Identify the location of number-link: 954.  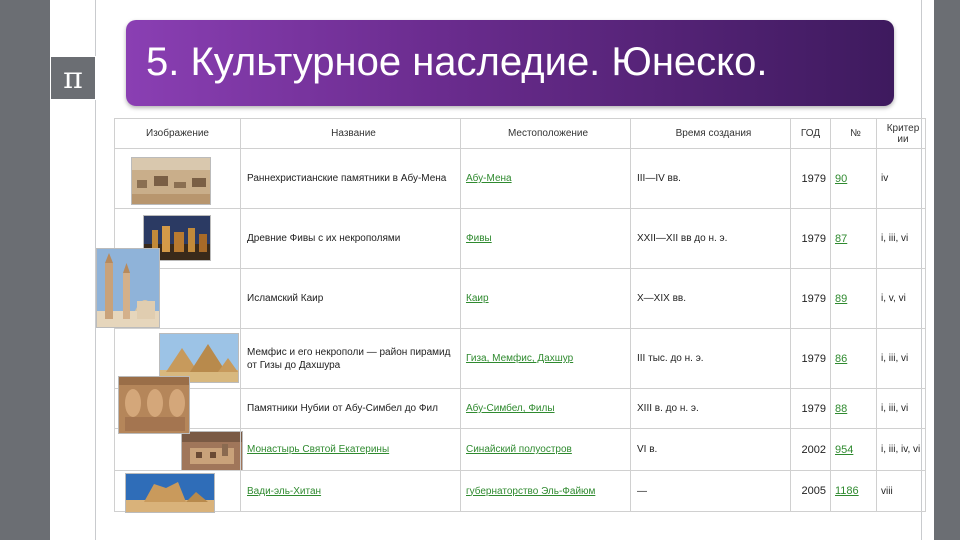
(844, 450).